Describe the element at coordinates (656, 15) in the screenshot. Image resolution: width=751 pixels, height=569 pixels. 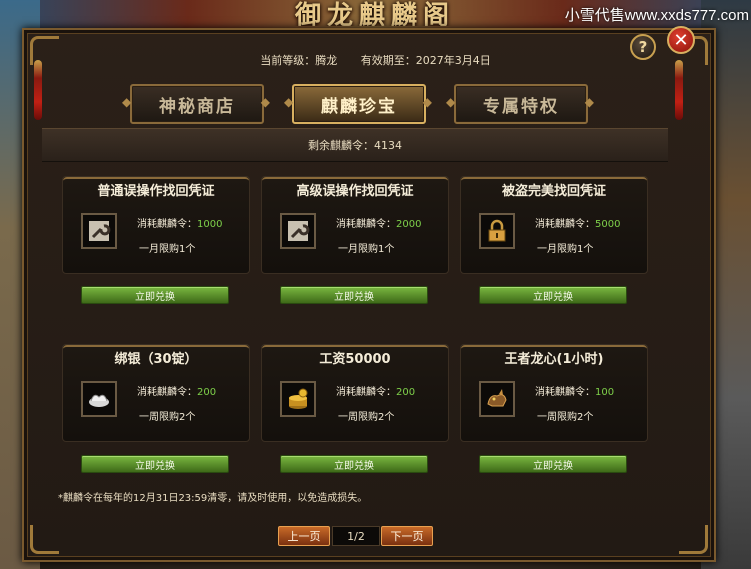
I see `watermark-text: 小雪代售www.xxds777.com` at that location.